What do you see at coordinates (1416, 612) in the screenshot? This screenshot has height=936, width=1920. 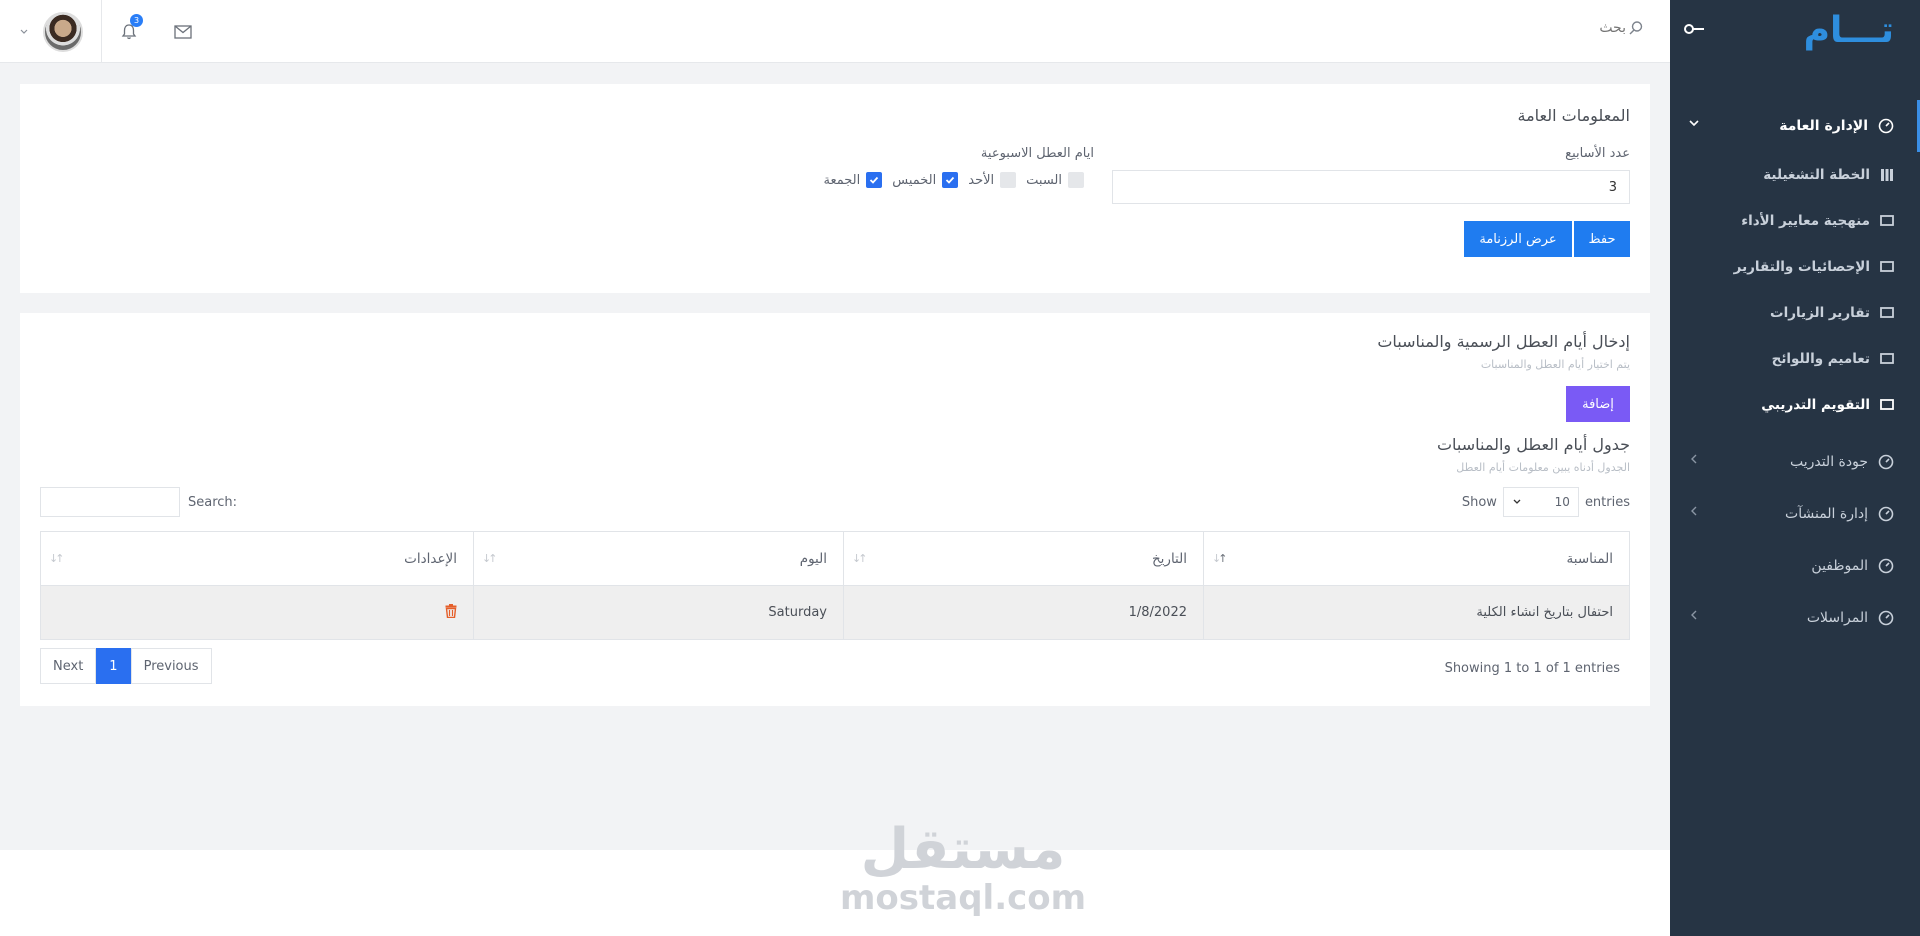 I see `cell-occasion: احتفال بتاريخ انشاء الكلية` at bounding box center [1416, 612].